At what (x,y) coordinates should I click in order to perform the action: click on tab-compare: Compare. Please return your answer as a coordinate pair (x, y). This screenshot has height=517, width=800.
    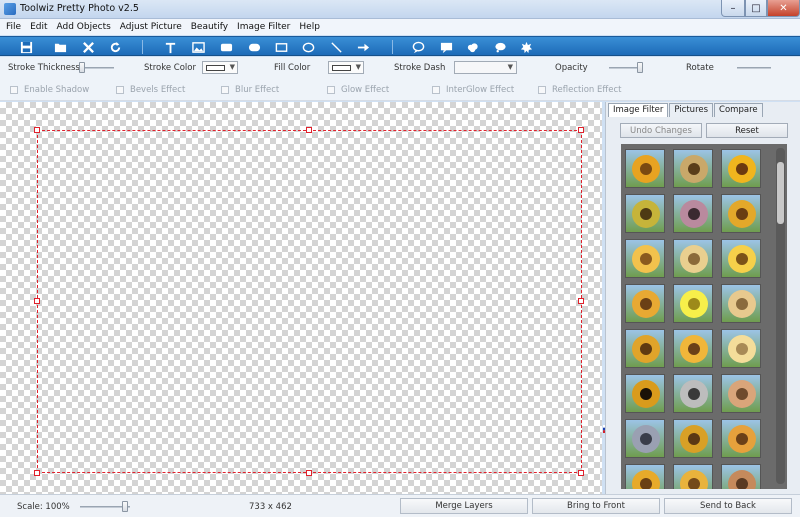
    Looking at the image, I should click on (738, 110).